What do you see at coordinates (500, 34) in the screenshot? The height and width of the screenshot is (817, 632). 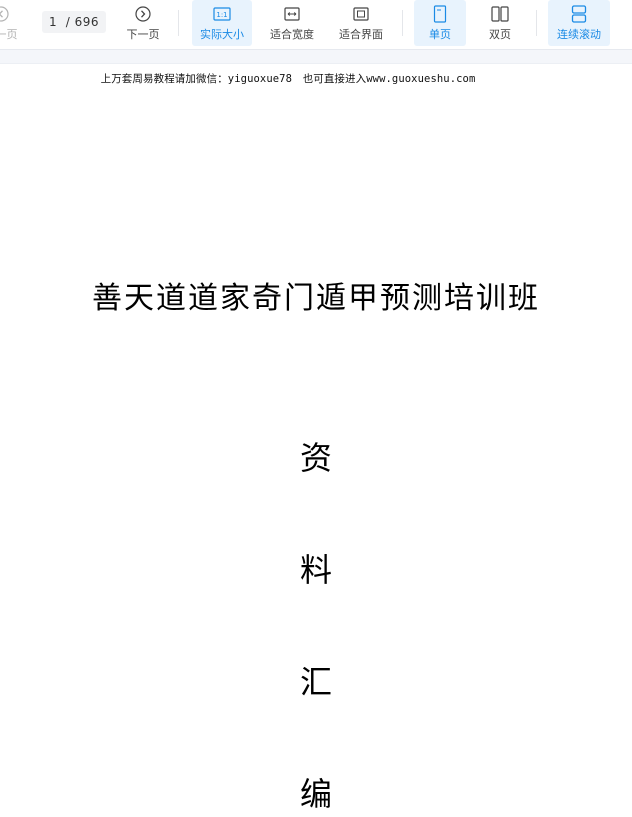 I see `double-page-label: 双页` at bounding box center [500, 34].